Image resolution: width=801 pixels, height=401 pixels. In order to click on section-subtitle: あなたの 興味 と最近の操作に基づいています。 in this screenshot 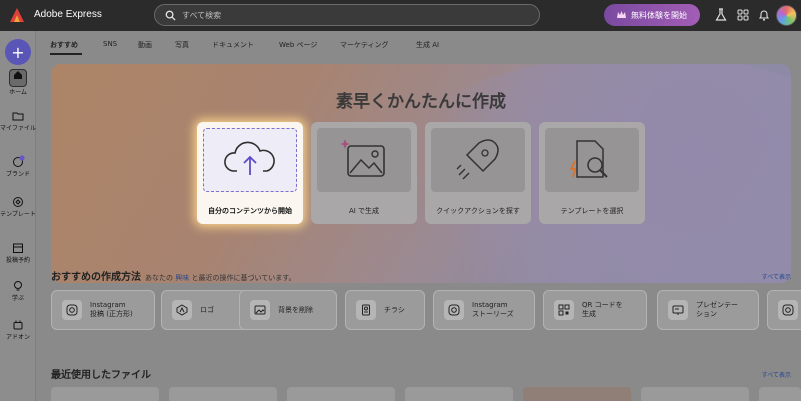, I will do `click(220, 278)`.